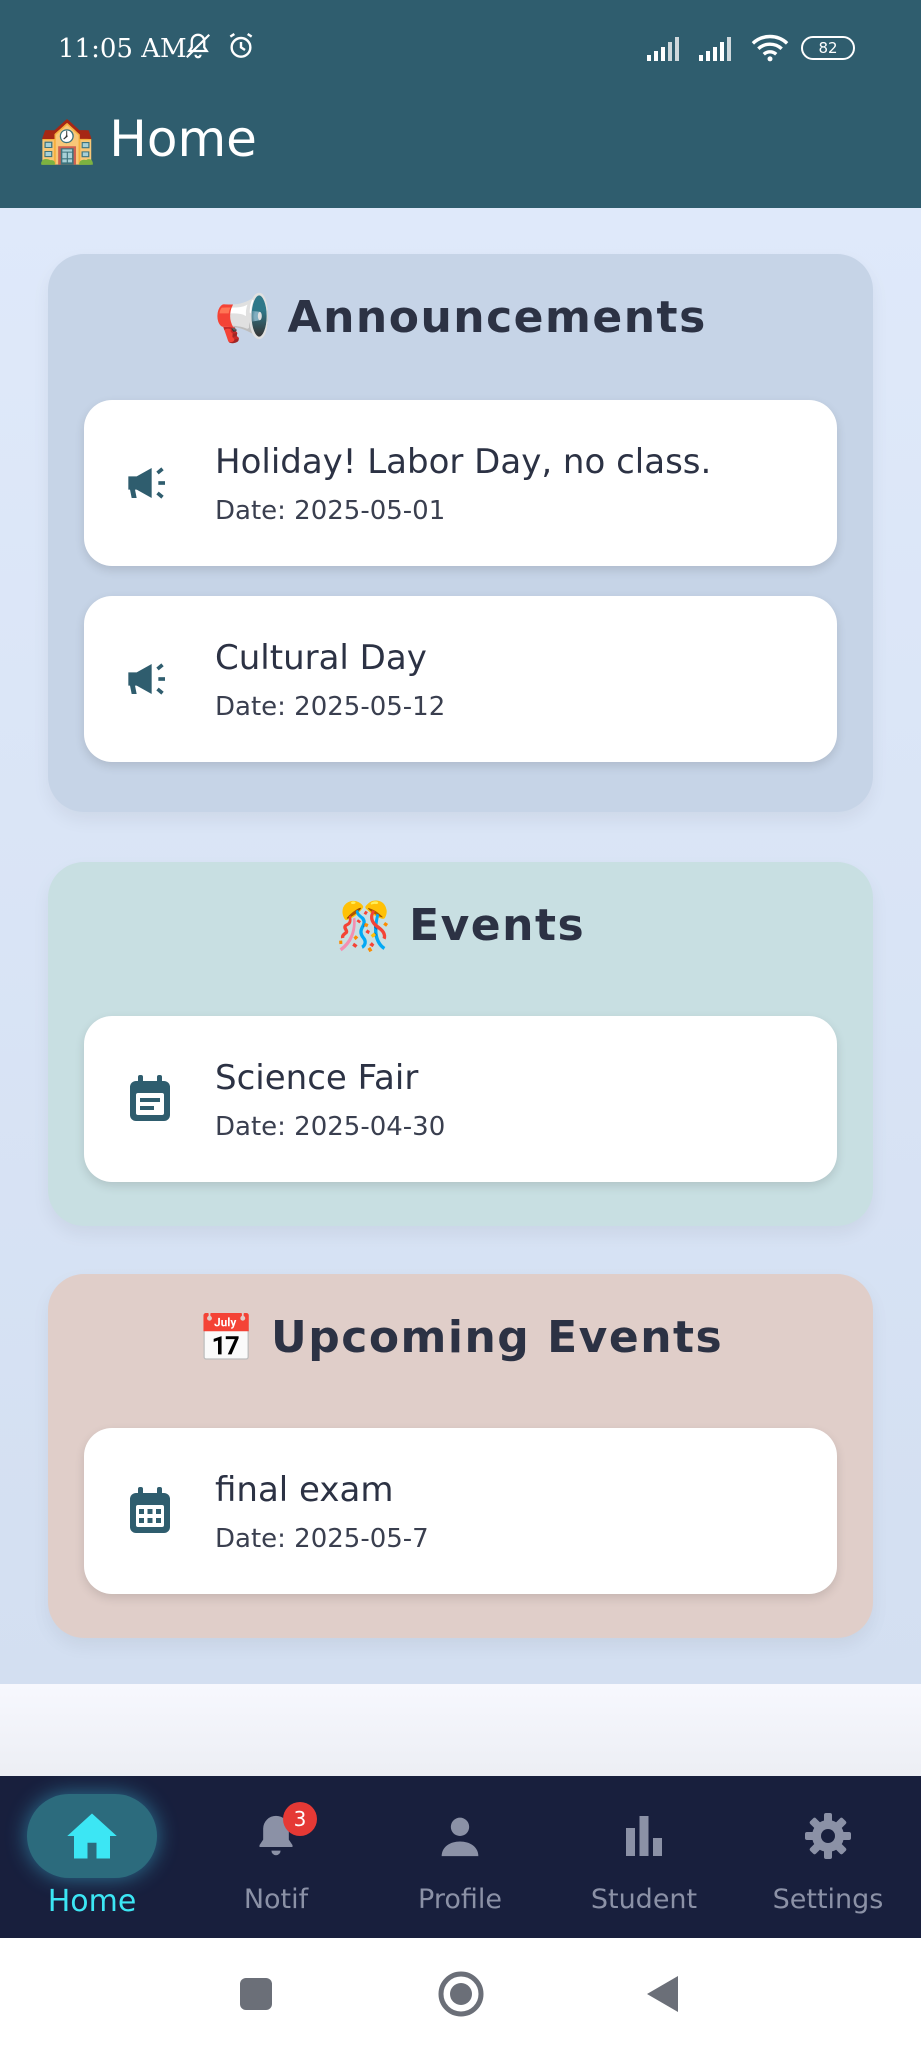  I want to click on upcoming-event-card: final exam Date: 2025-05-7, so click(460, 1511).